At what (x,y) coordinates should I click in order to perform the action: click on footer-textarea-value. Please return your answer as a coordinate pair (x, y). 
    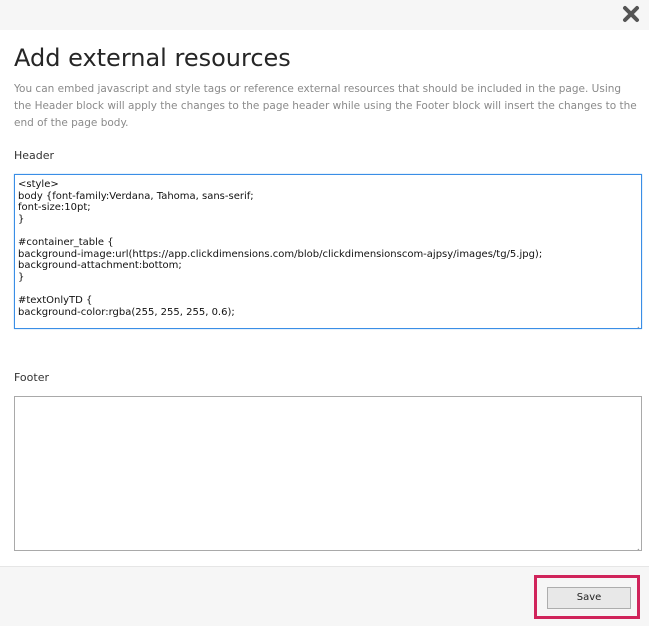
    Looking at the image, I should click on (328, 401).